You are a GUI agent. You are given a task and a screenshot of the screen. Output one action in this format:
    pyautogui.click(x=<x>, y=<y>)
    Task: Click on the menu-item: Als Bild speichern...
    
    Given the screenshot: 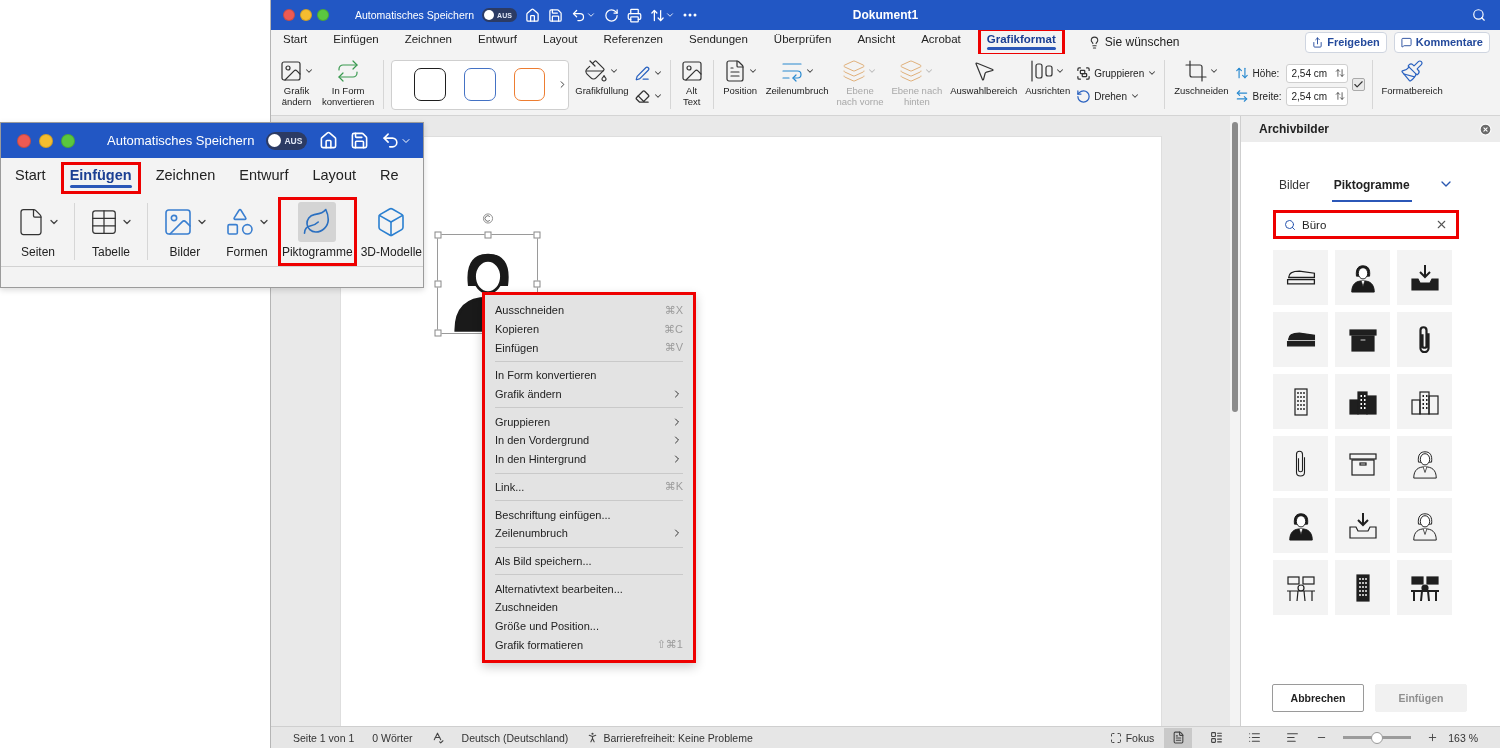 What is the action you would take?
    pyautogui.click(x=589, y=561)
    